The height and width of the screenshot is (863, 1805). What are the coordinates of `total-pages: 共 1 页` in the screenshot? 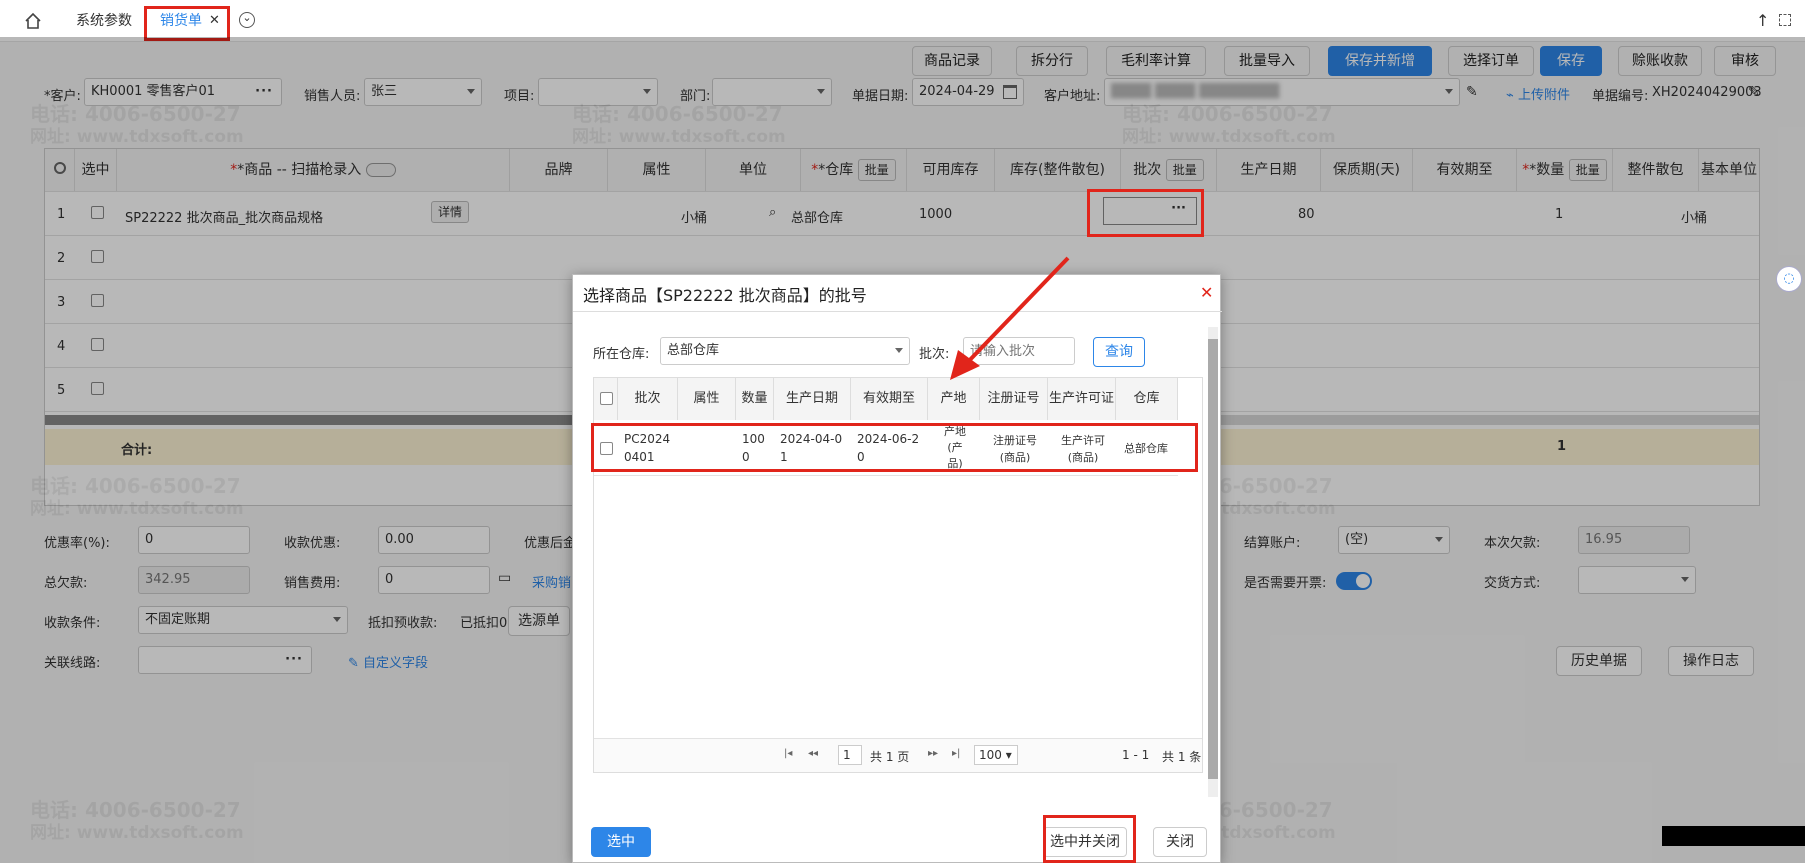 It's located at (890, 757).